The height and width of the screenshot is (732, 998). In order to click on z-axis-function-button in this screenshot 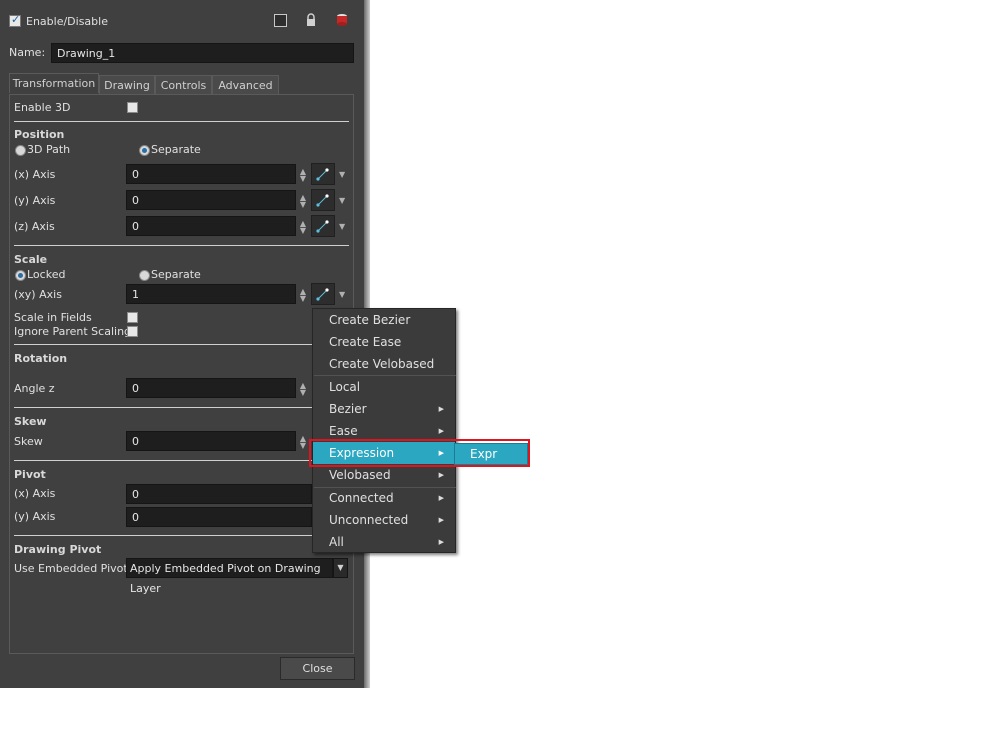, I will do `click(323, 226)`.